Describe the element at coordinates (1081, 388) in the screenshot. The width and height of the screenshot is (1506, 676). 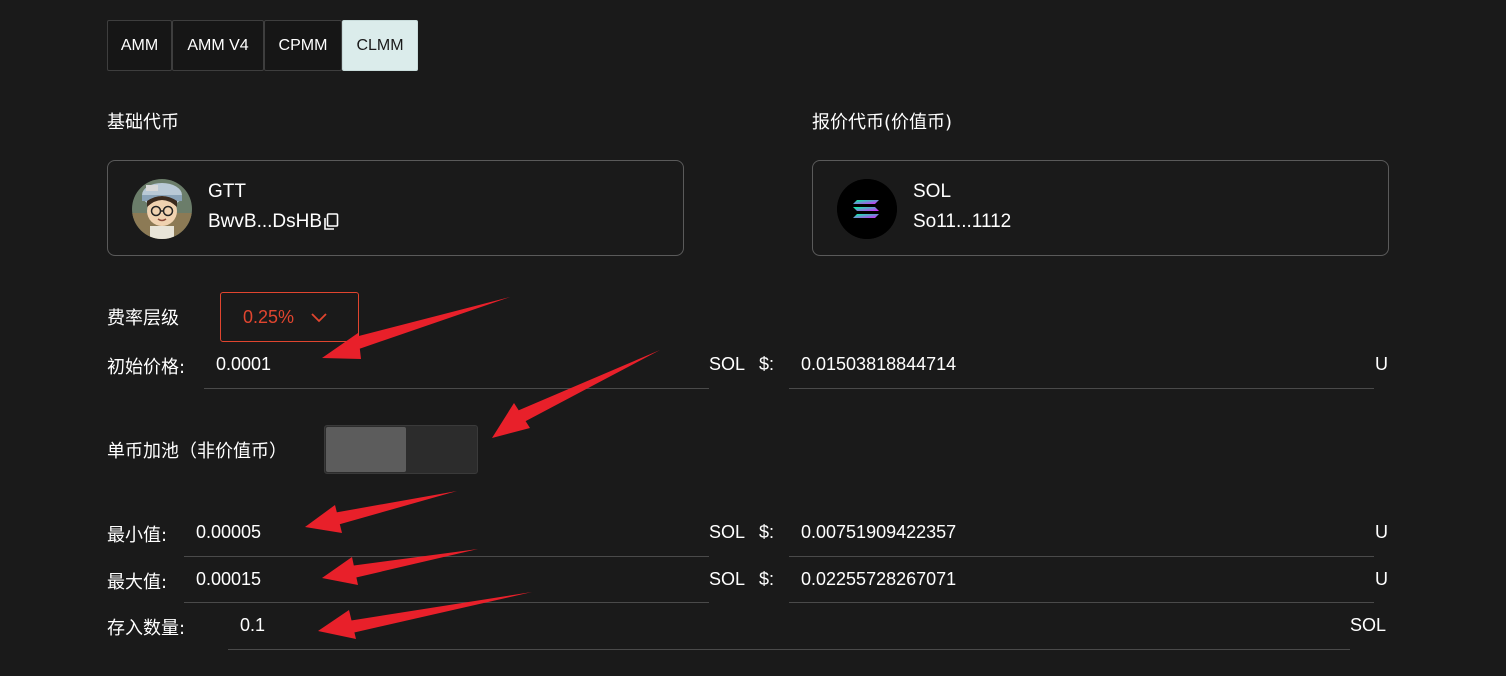
I see `initial-price-usd-underline` at that location.